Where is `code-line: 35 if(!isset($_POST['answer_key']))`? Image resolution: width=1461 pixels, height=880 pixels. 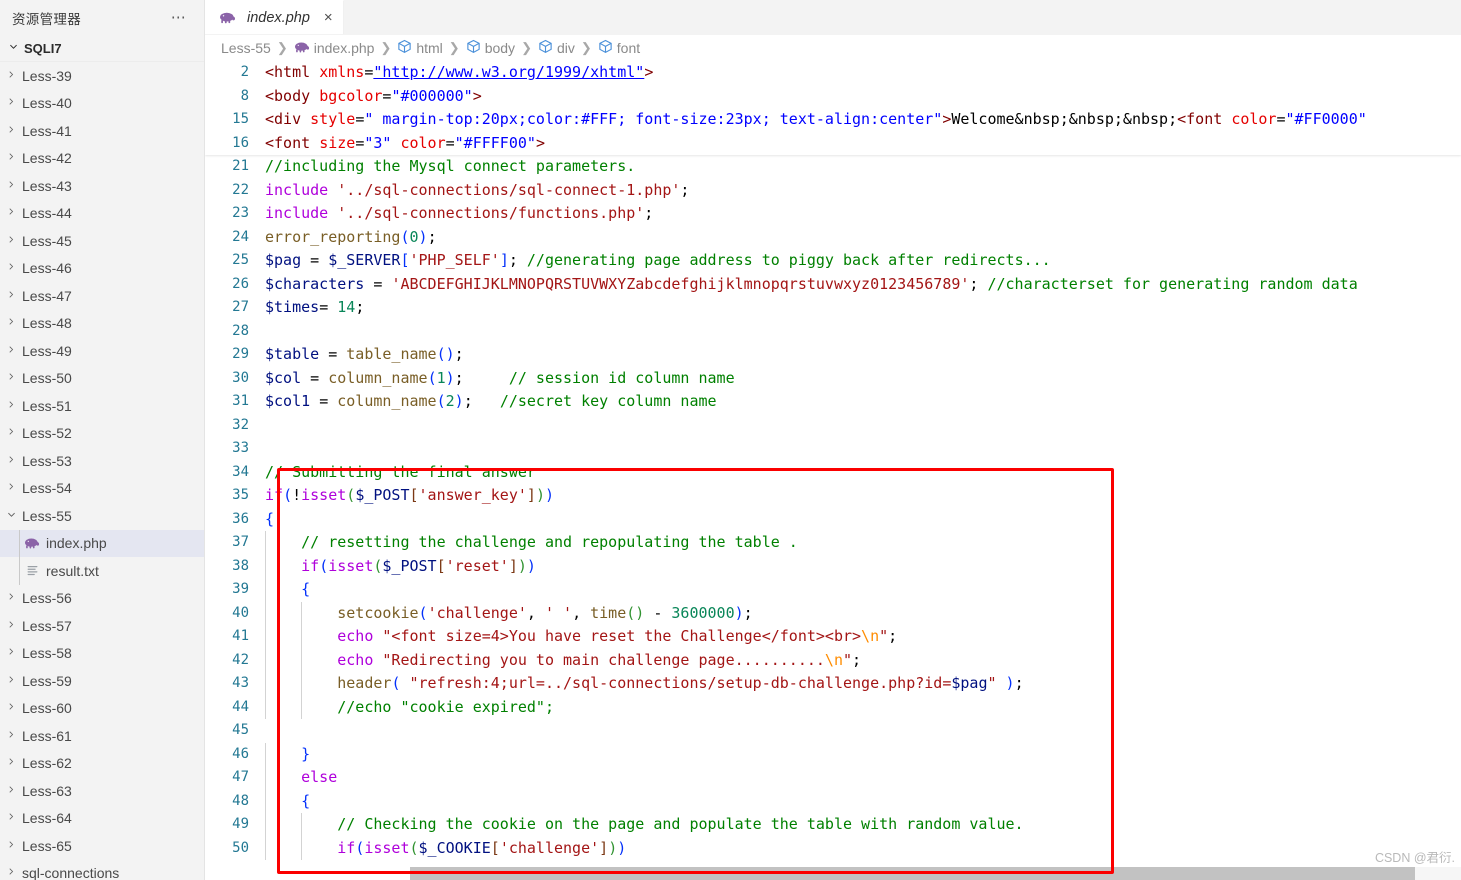
code-line: 35 if(!isset($_POST['answer_key'])) is located at coordinates (833, 496).